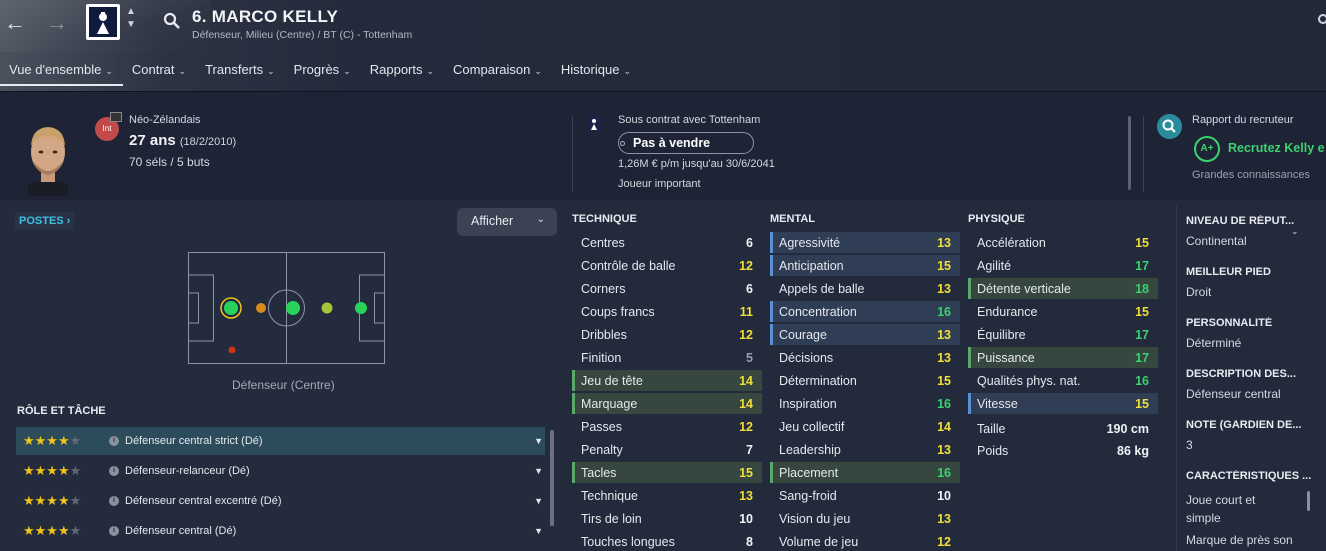 This screenshot has width=1326, height=551. I want to click on technique-attribute-row: Dribbles 12, so click(667, 334).